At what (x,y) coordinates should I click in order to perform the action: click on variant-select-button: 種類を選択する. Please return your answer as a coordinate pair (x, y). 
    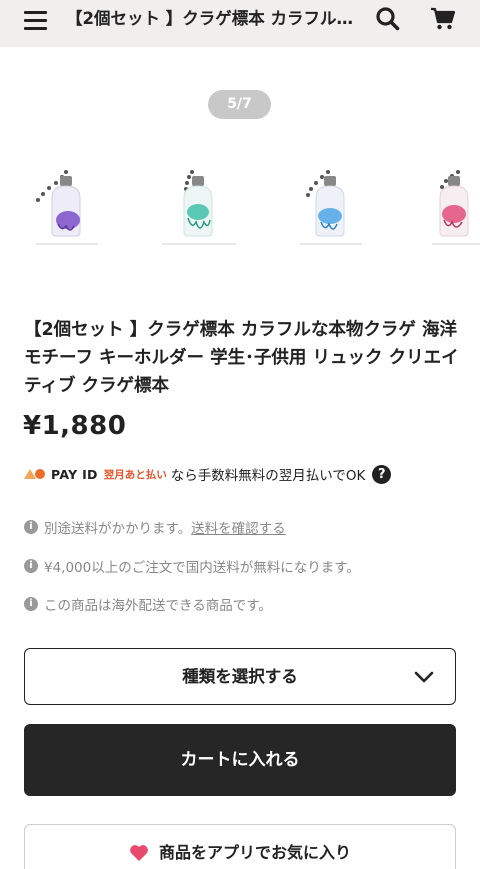
    Looking at the image, I should click on (240, 676).